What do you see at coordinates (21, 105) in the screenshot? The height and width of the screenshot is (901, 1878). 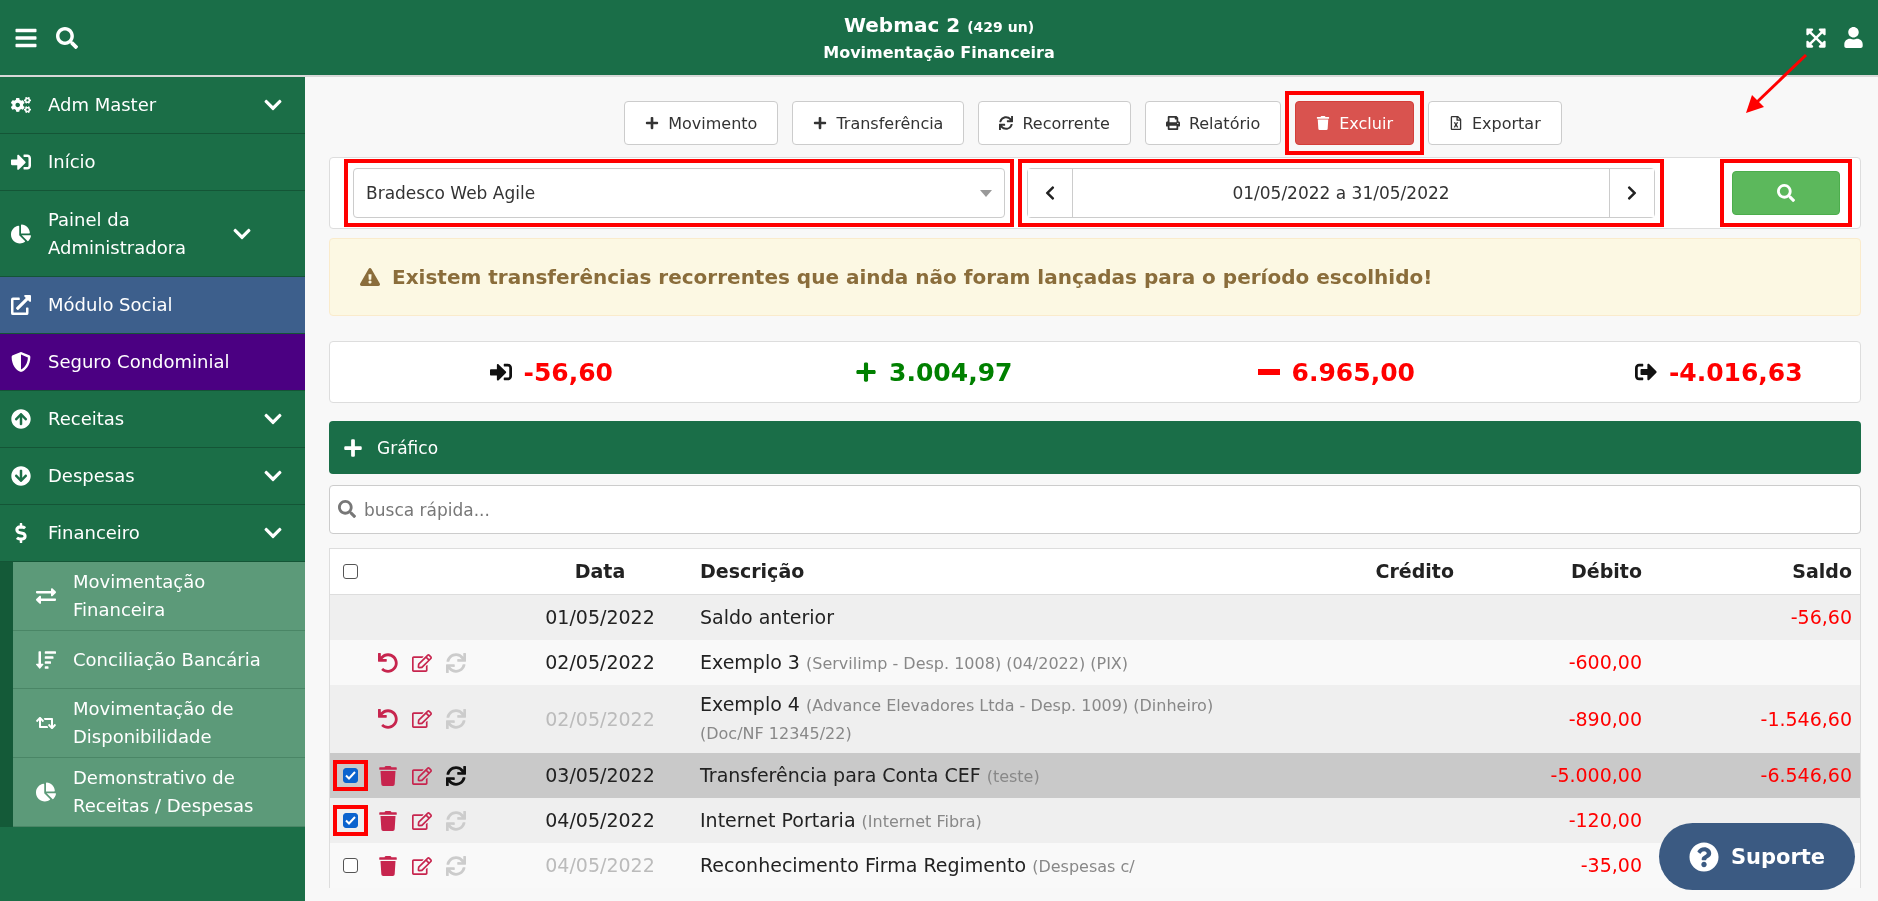 I see `gears-icon` at bounding box center [21, 105].